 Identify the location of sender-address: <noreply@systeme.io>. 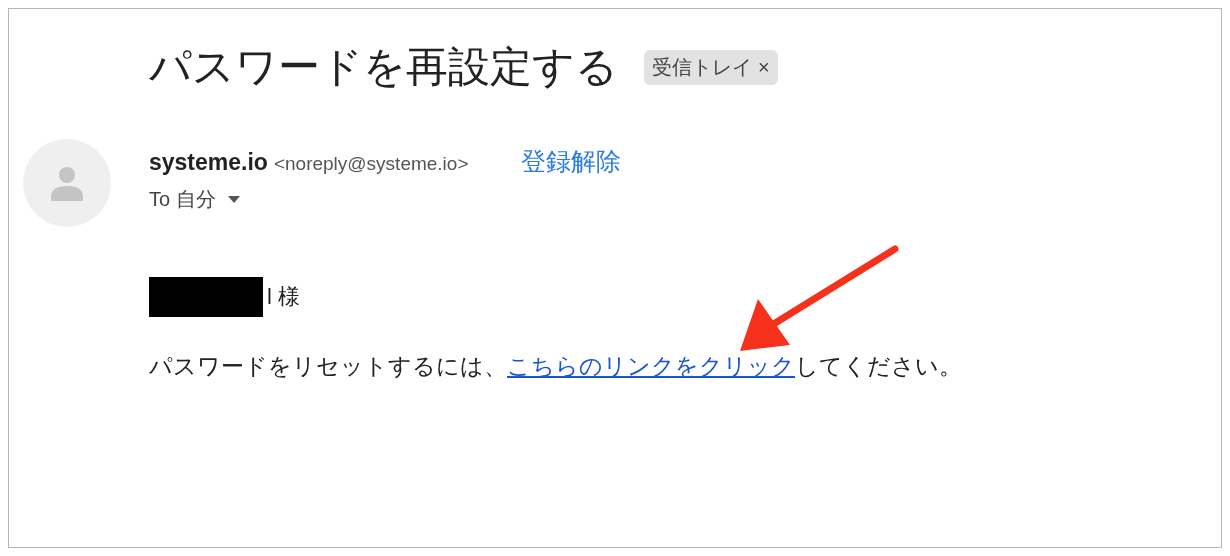
(371, 164).